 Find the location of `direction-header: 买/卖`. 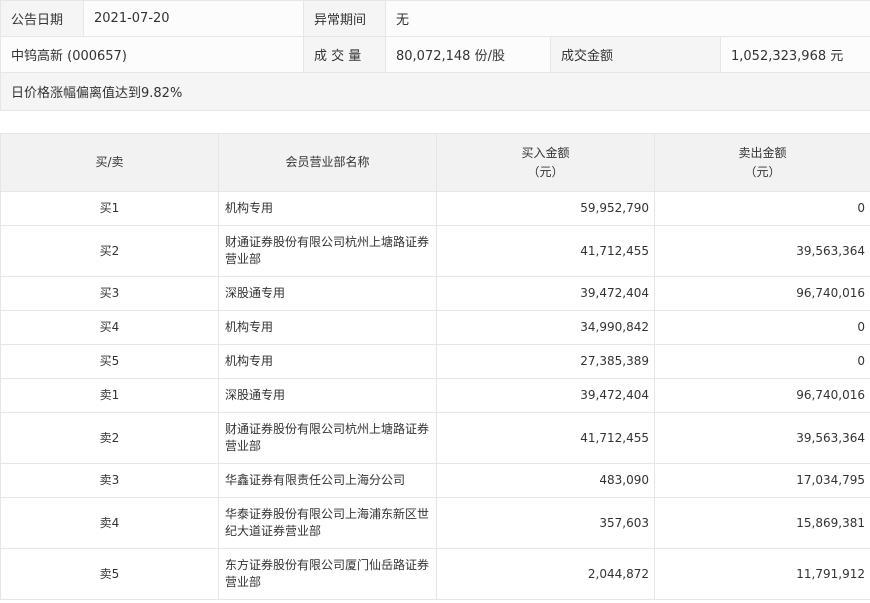

direction-header: 买/卖 is located at coordinates (109, 162).